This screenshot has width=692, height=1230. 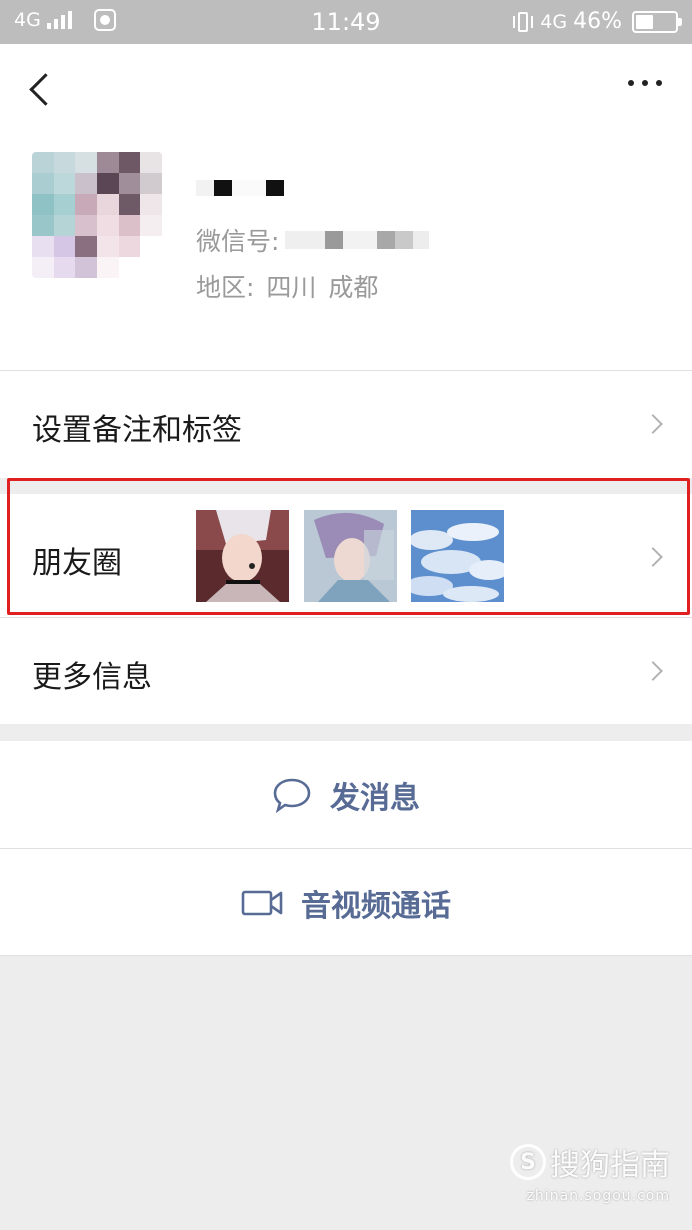 I want to click on avatar, so click(x=97, y=215).